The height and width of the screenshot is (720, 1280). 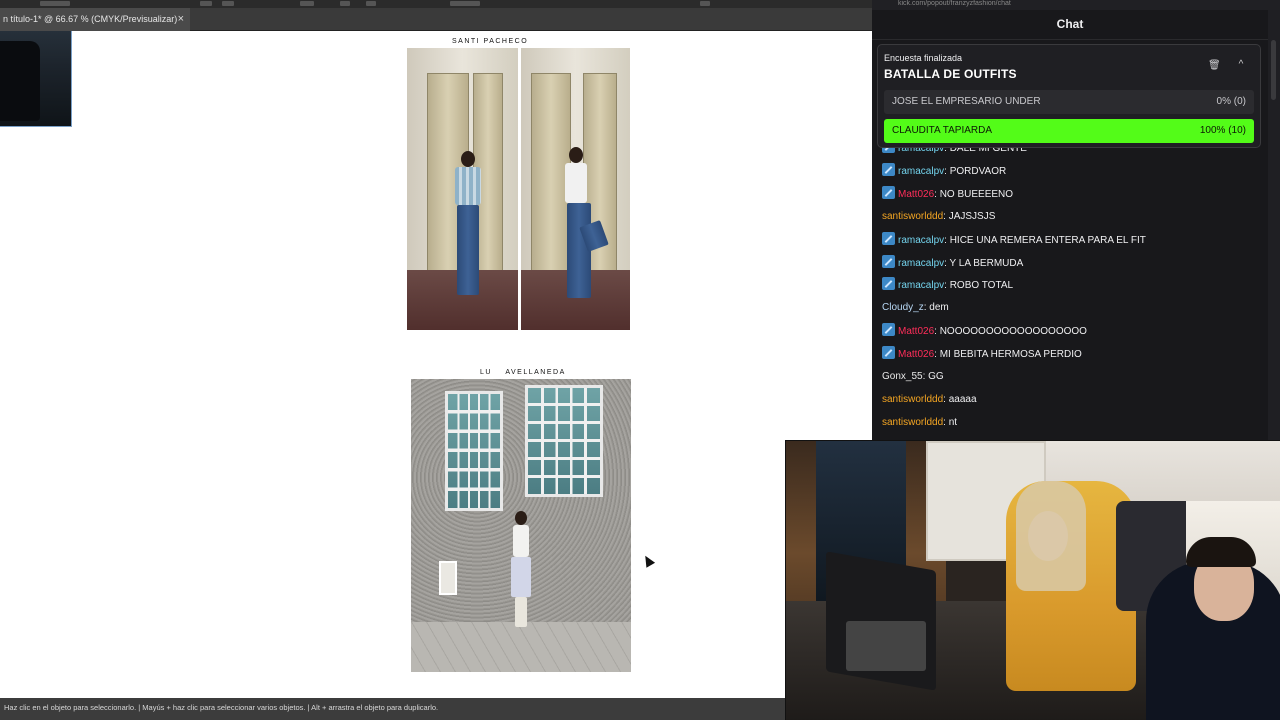 I want to click on chat-message: Gonx_55: GG, so click(x=913, y=377).